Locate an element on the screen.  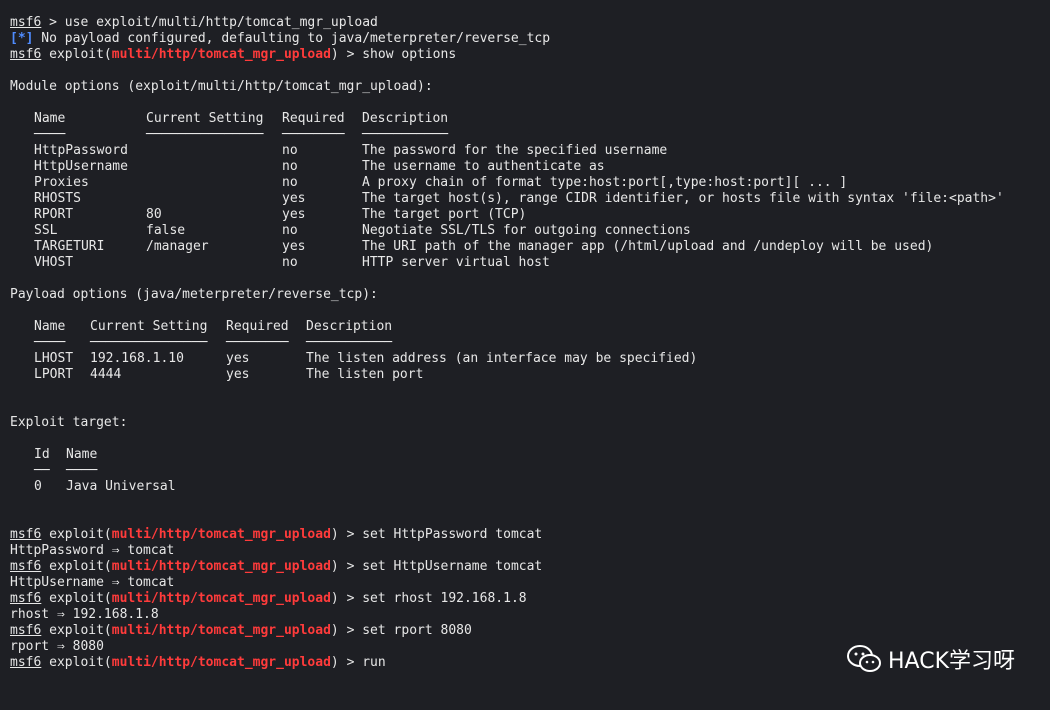
table-cell: The username to authenticate as is located at coordinates (483, 166).